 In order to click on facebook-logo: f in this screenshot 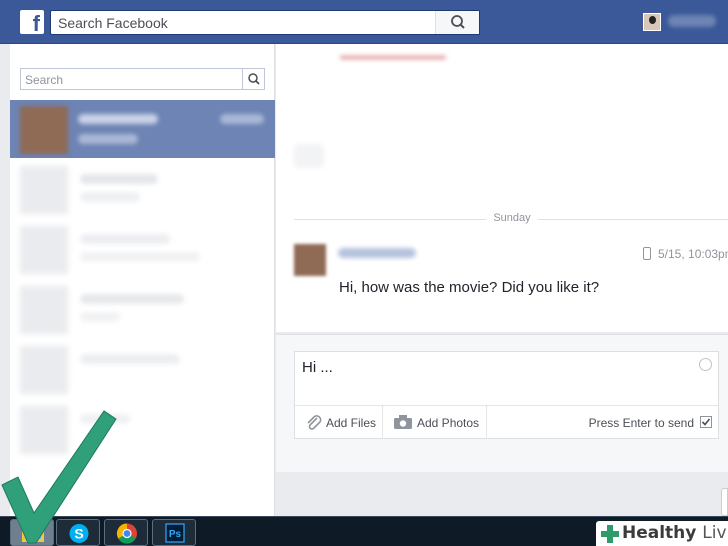, I will do `click(32, 22)`.